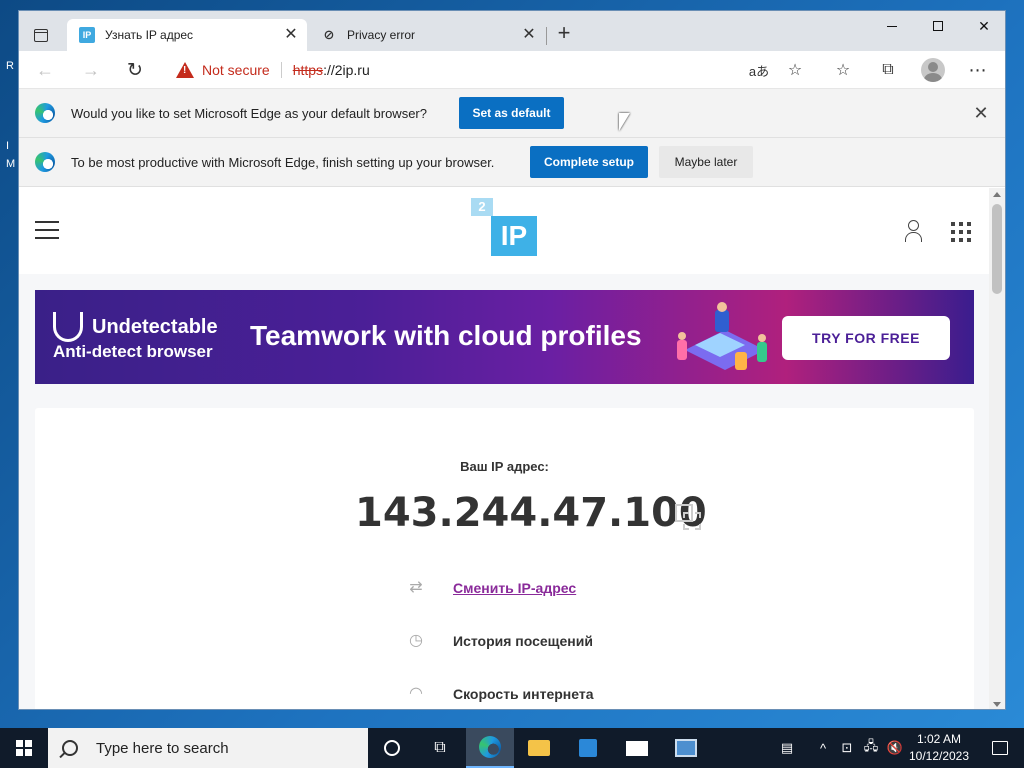  I want to click on start-button, so click(24, 748).